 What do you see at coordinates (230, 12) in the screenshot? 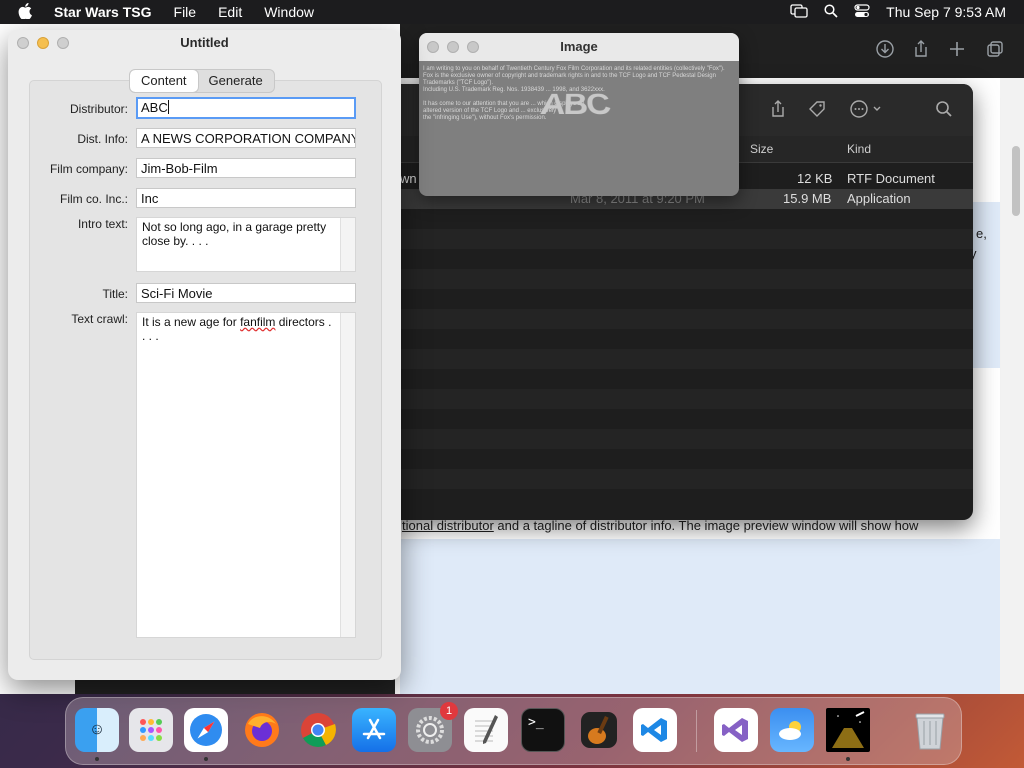
I see `edit-menu: Edit` at bounding box center [230, 12].